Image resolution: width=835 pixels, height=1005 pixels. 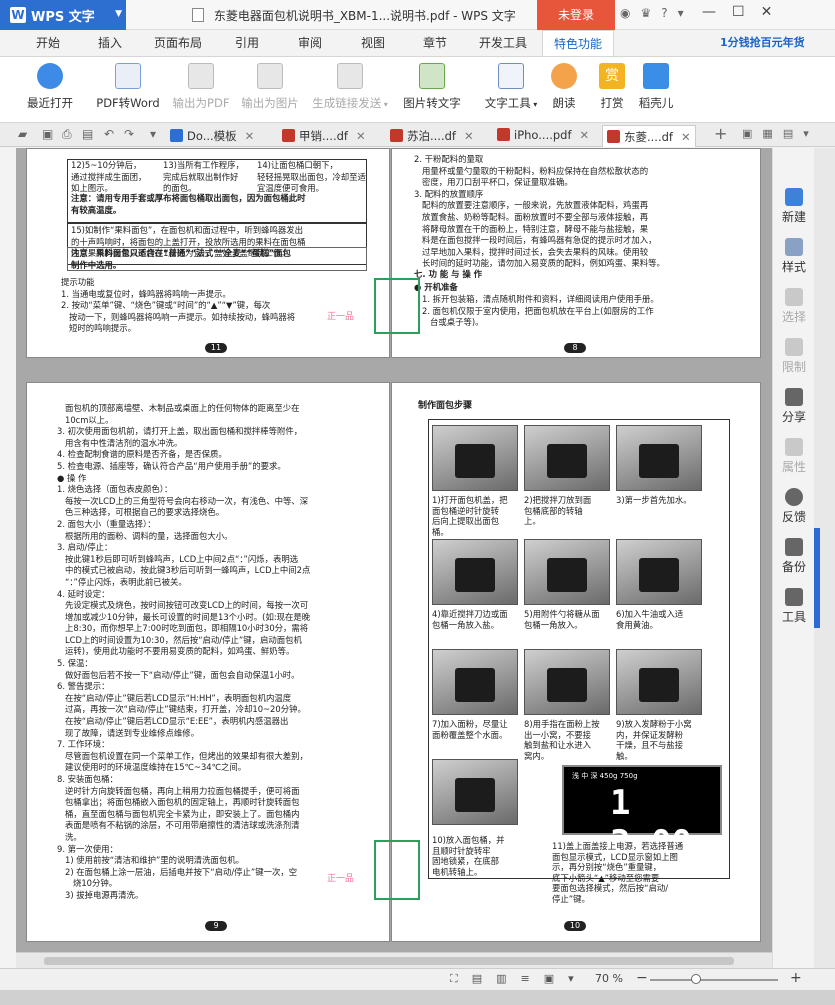 I want to click on tab-home: 开始, so click(x=48, y=43).